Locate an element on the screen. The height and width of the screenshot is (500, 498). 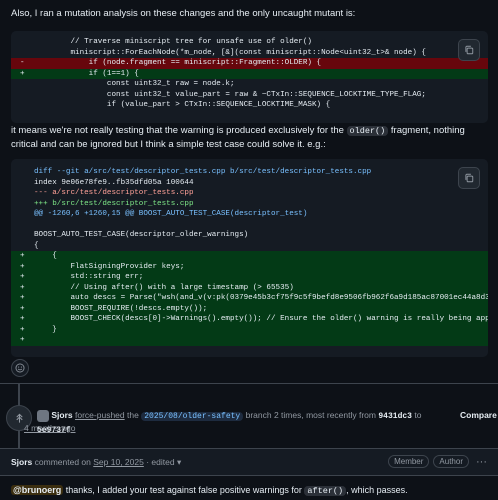
comment-author-link: Sjors is located at coordinates (21, 462).